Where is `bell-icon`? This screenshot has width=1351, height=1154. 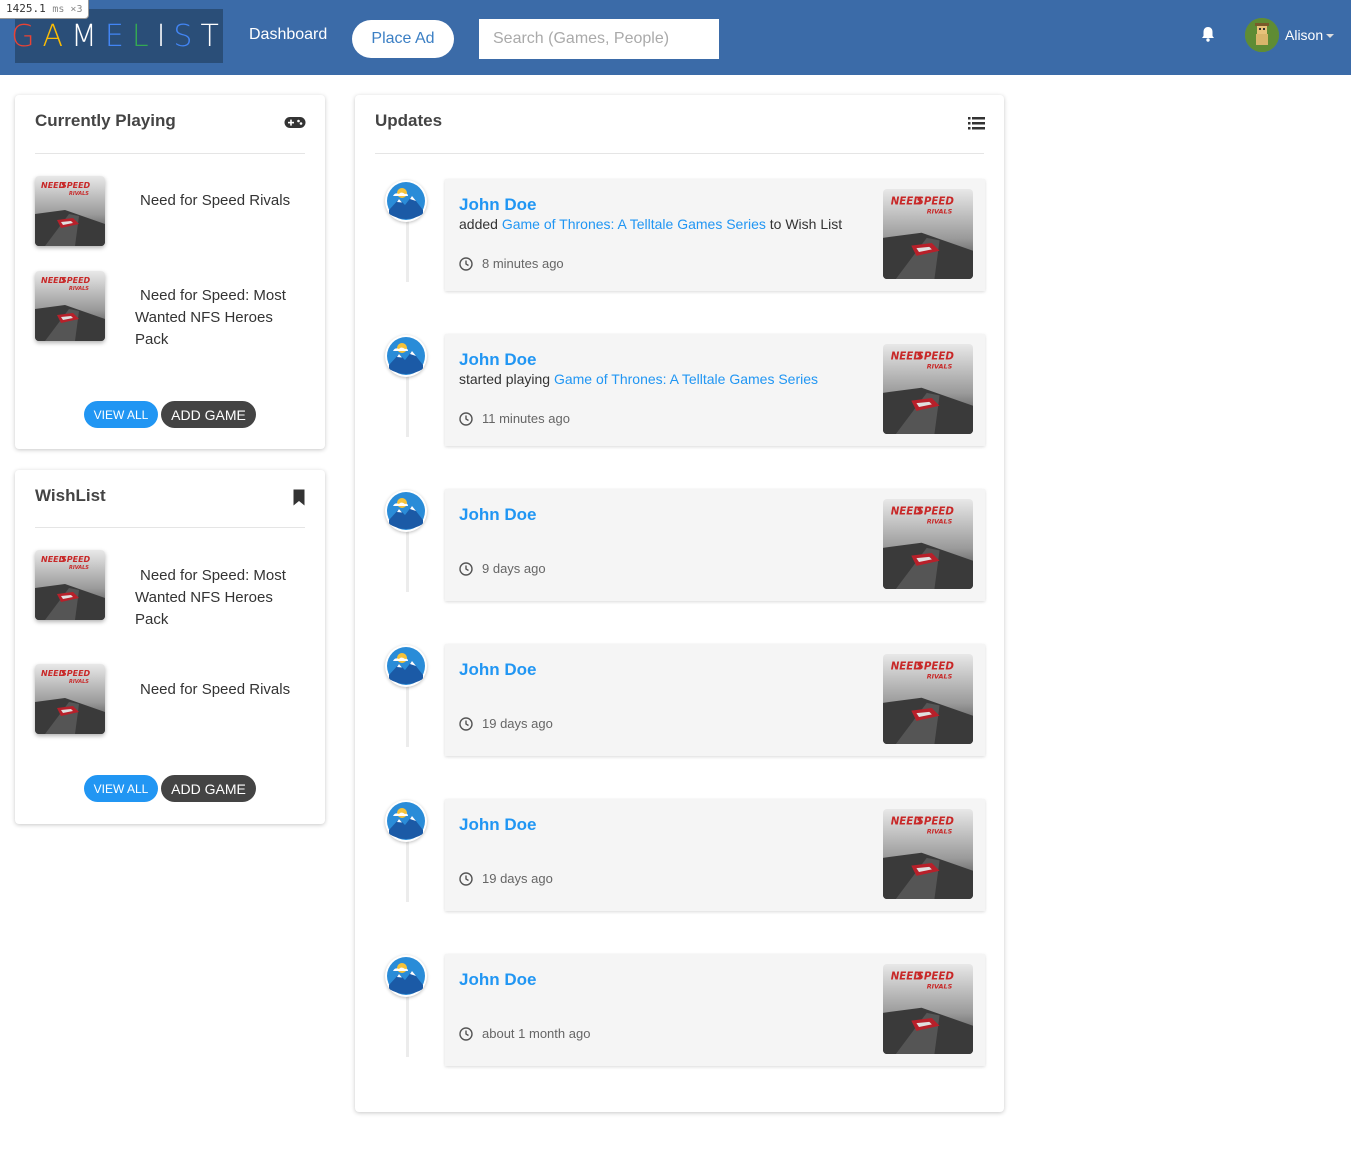
bell-icon is located at coordinates (1208, 34).